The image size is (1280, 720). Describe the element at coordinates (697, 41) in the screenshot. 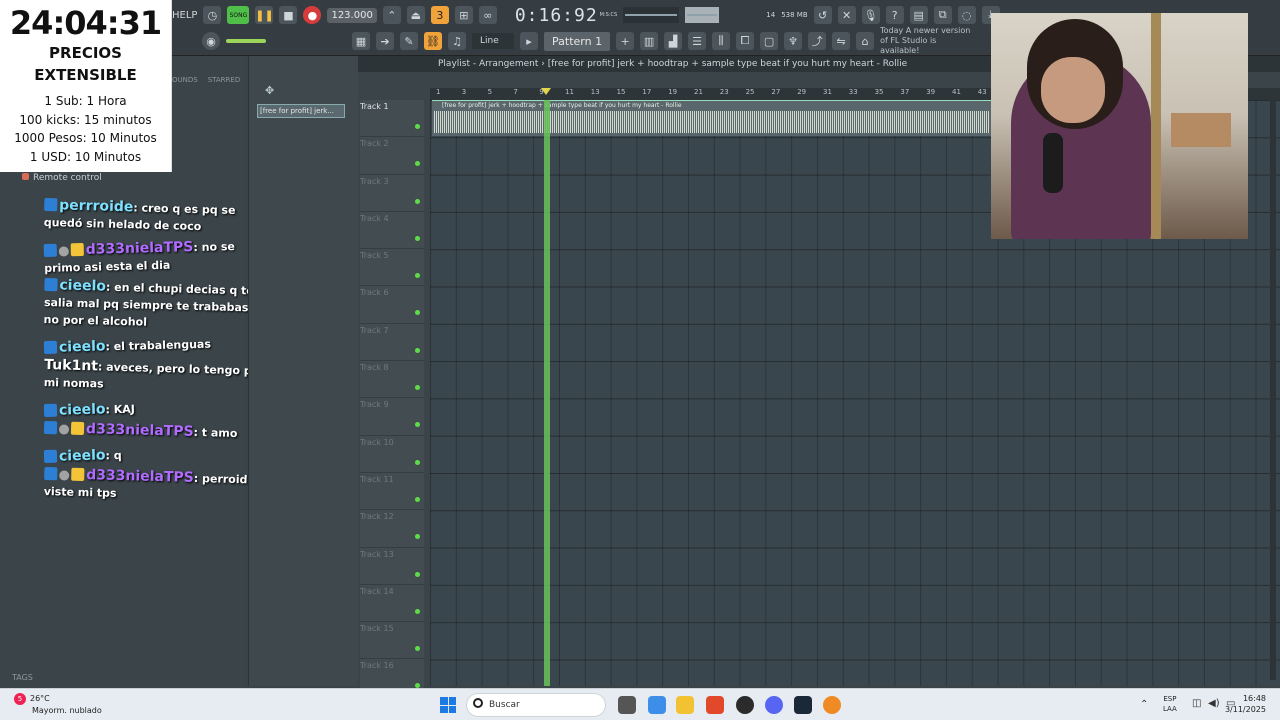

I see `mixer-view-icon: ☰` at that location.